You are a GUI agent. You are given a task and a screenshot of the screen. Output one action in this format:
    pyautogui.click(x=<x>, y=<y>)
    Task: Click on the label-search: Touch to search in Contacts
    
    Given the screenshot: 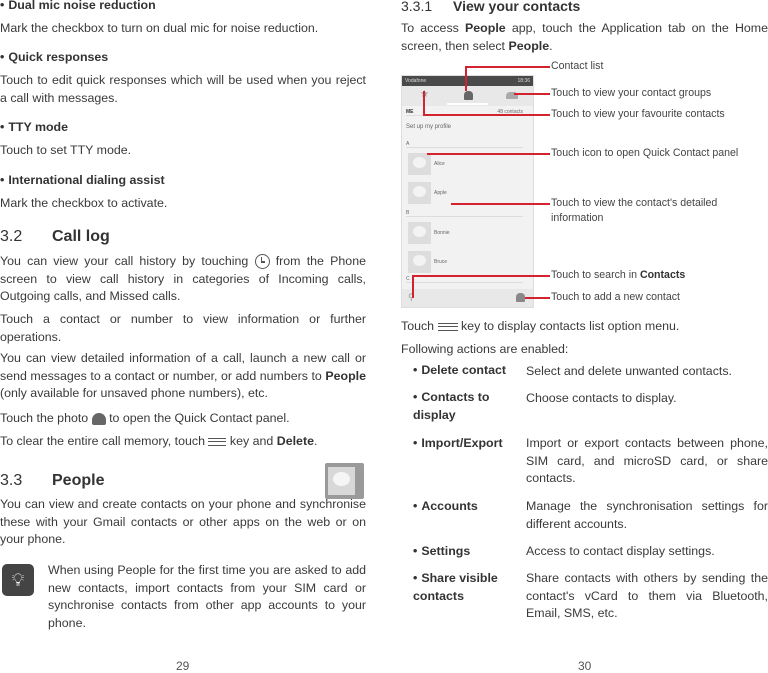 What is the action you would take?
    pyautogui.click(x=618, y=275)
    